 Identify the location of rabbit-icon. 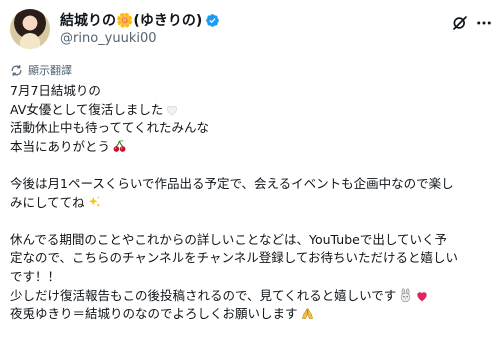
(406, 294).